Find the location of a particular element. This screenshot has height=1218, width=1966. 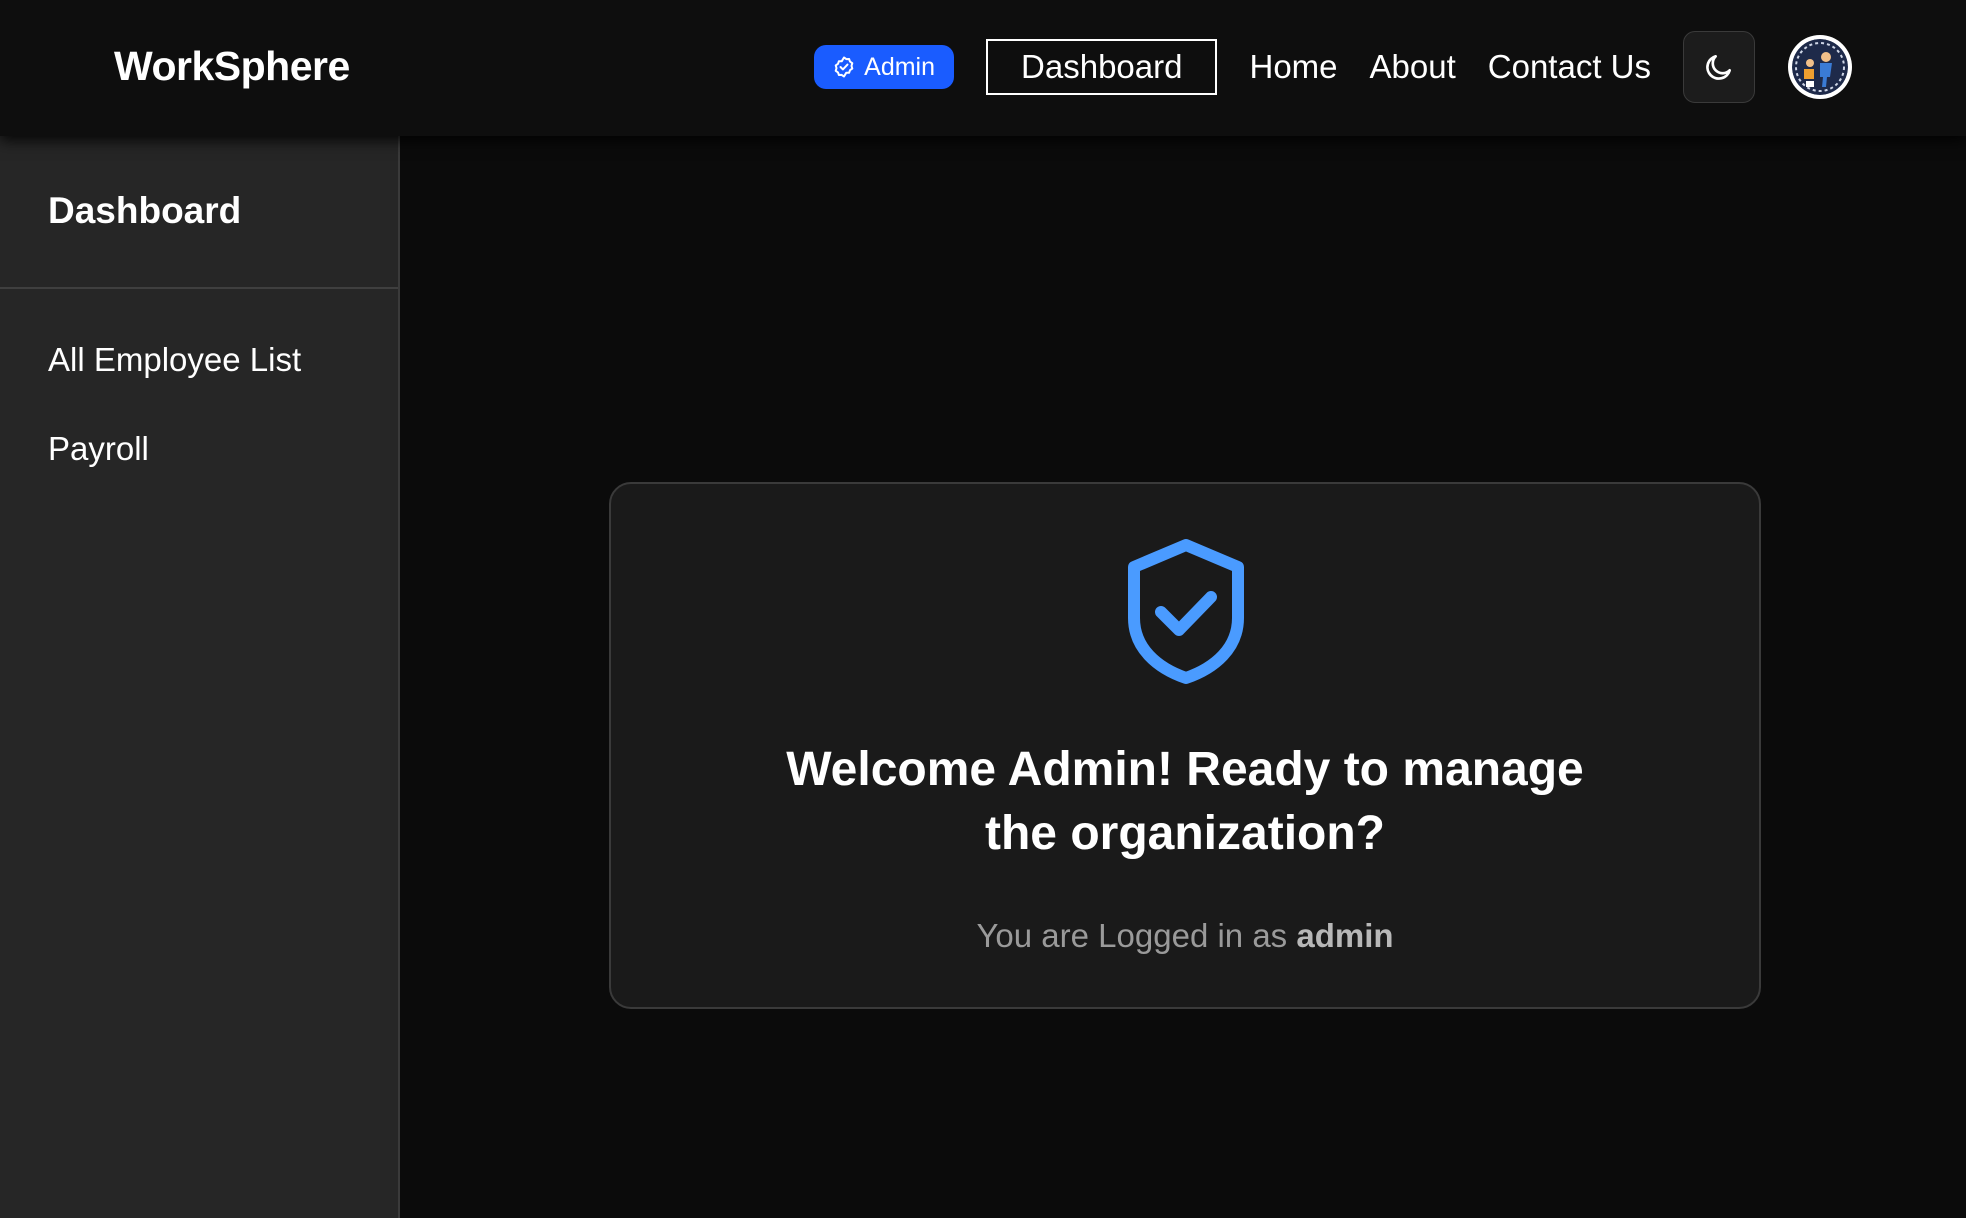

nav-menu: Admin Dashboard Home About Contact Us is located at coordinates (1333, 67).